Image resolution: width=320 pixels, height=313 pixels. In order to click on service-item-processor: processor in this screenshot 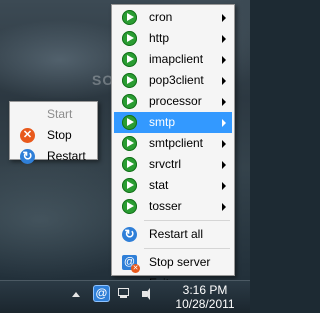, I will do `click(173, 101)`.